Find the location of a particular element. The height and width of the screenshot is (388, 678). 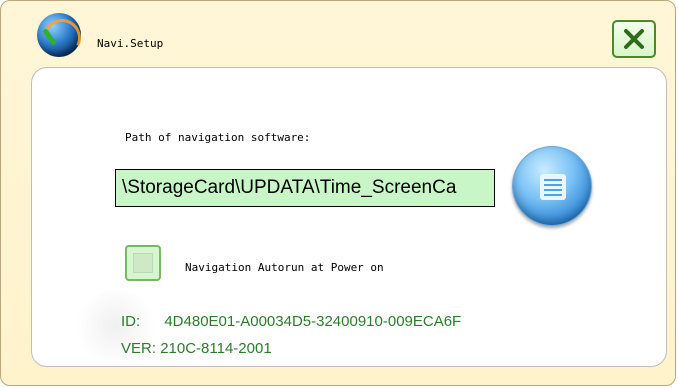

version-value: 210C-8114-2001 is located at coordinates (216, 348).